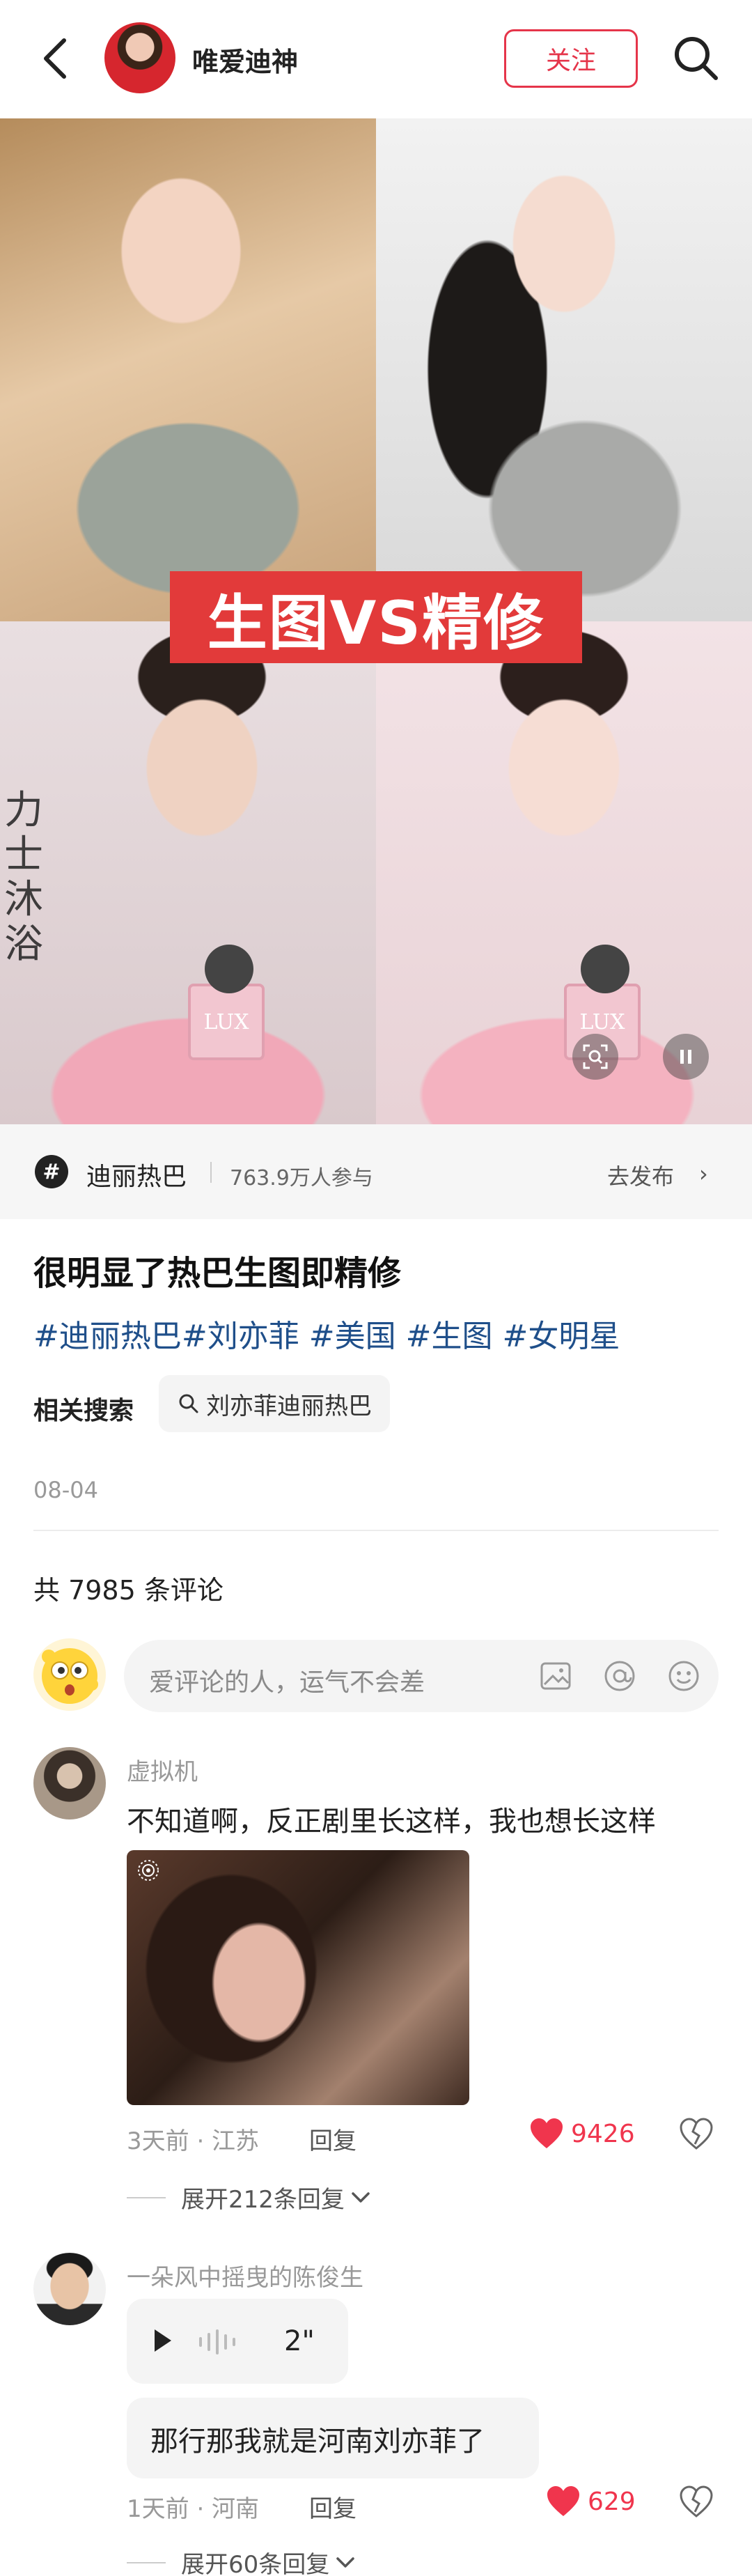 The width and height of the screenshot is (752, 2576). I want to click on voice-message: 2", so click(237, 2341).